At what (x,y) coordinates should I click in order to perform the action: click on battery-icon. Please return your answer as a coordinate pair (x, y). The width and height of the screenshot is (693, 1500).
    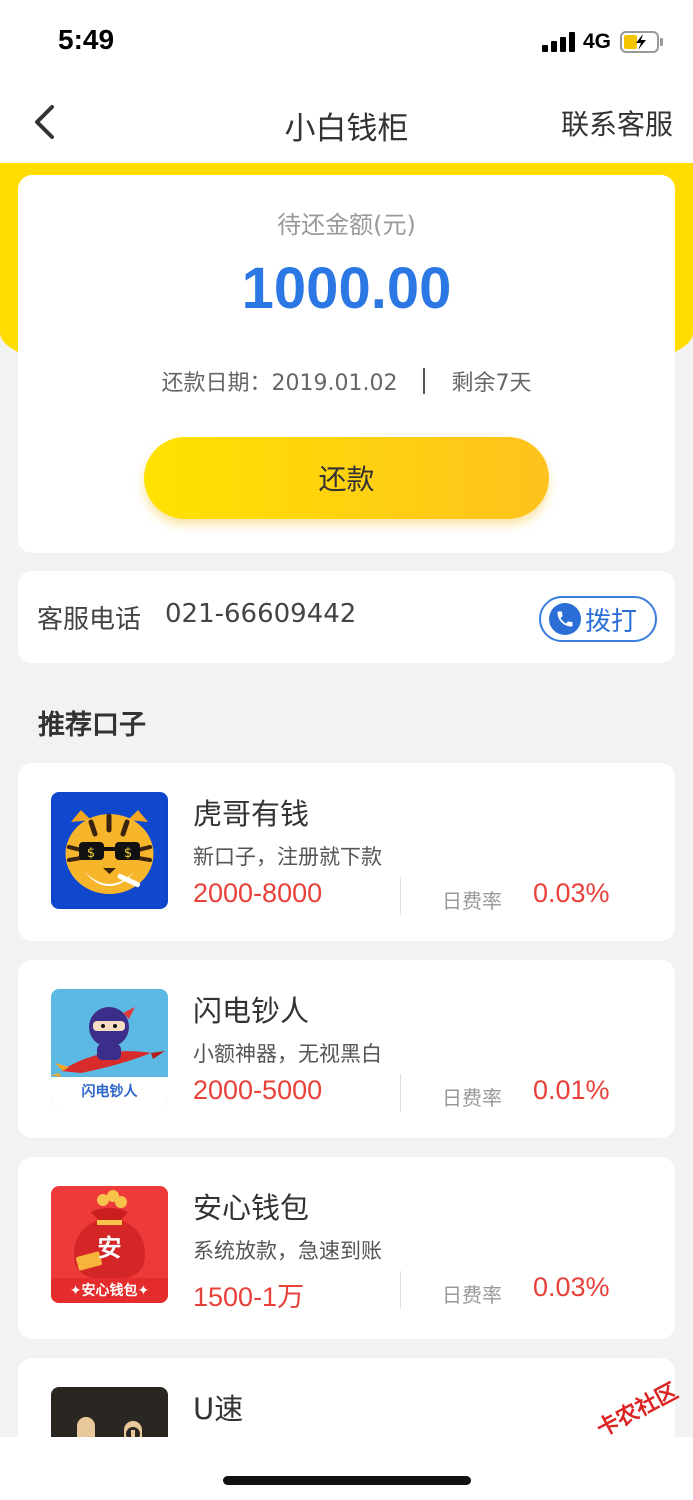
    Looking at the image, I should click on (641, 42).